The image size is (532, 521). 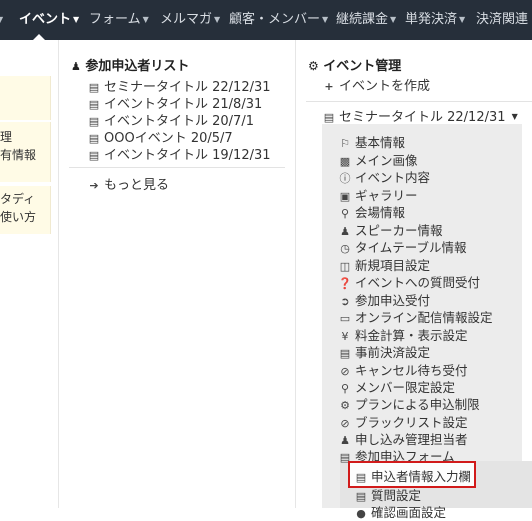 I want to click on left-cut-text: タディ, so click(x=17, y=199).